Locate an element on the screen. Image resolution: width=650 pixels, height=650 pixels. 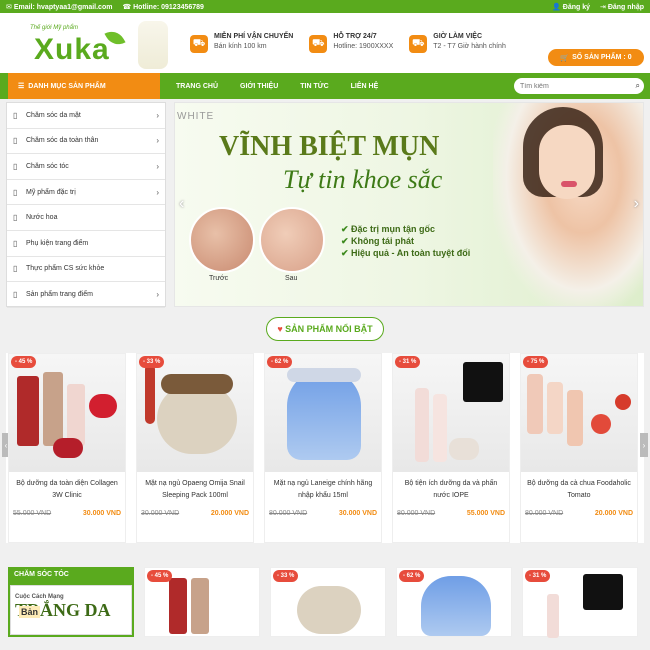
email-text: ✉ Email: hvaptyaa1@gmail.com is located at coordinates (59, 7).